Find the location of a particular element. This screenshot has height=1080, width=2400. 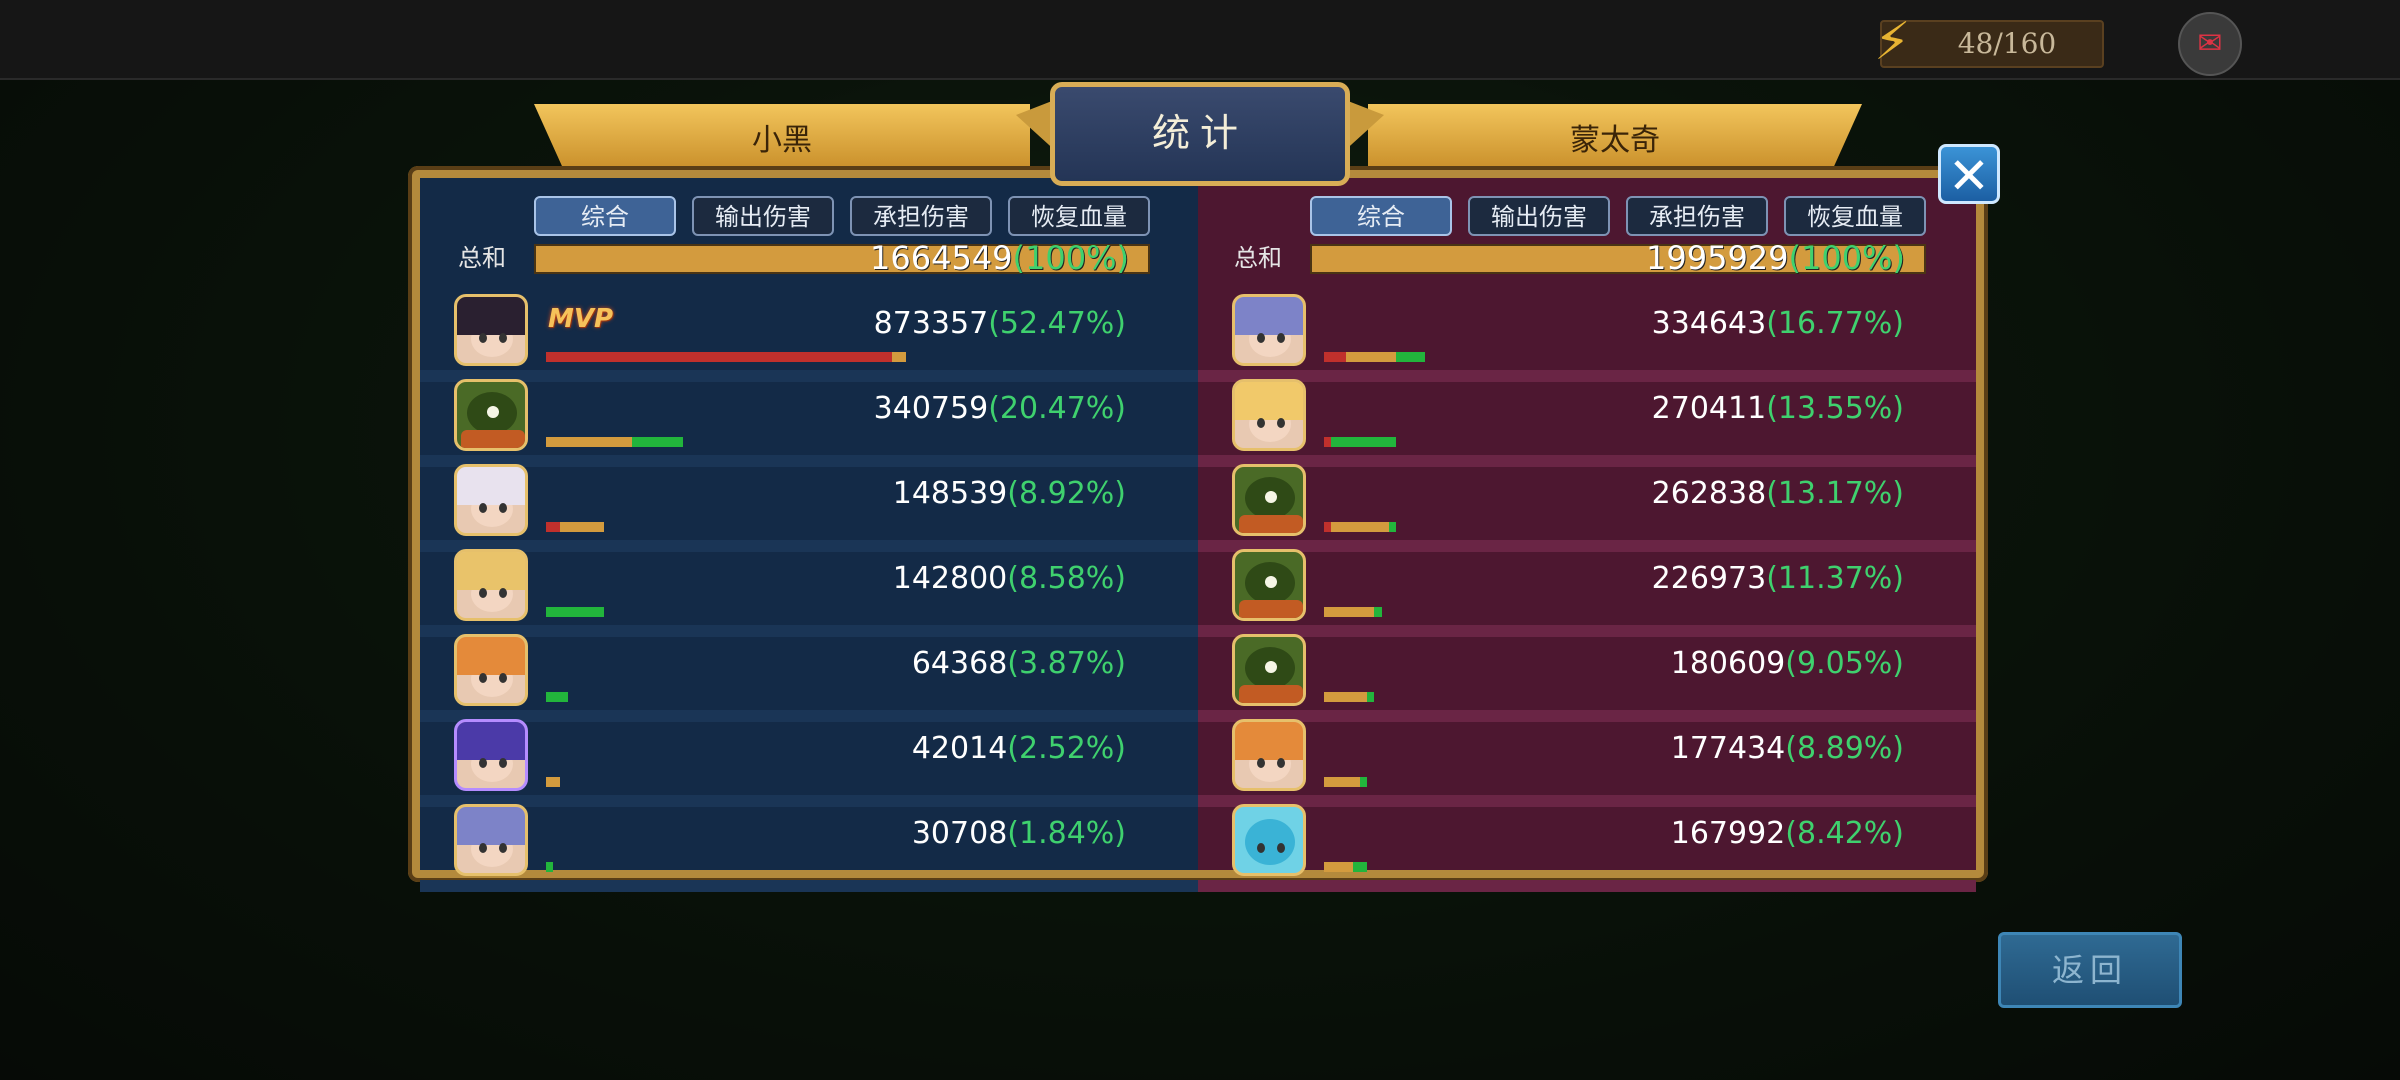

player-number: 340759 is located at coordinates (931, 408).